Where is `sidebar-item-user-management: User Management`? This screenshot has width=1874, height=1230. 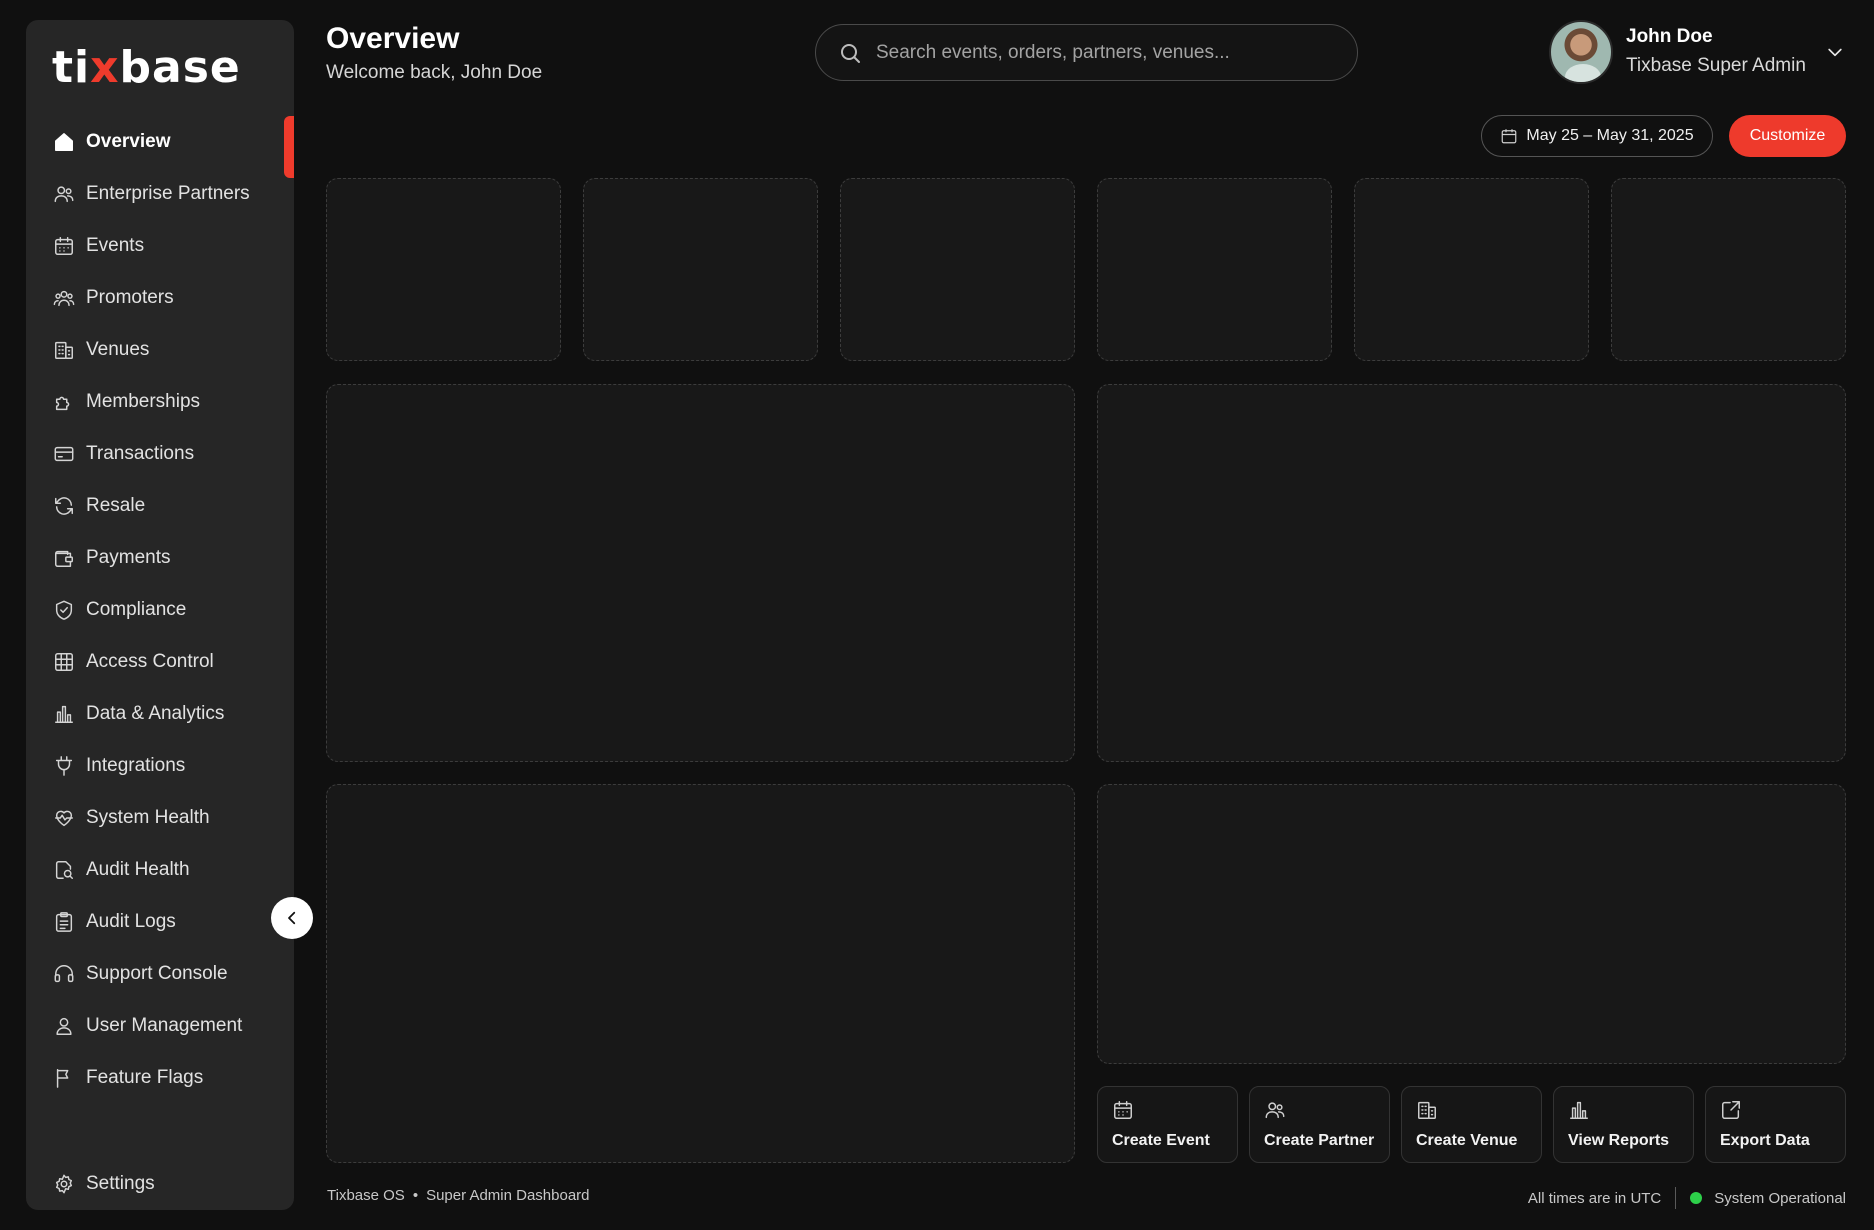 sidebar-item-user-management: User Management is located at coordinates (160, 1026).